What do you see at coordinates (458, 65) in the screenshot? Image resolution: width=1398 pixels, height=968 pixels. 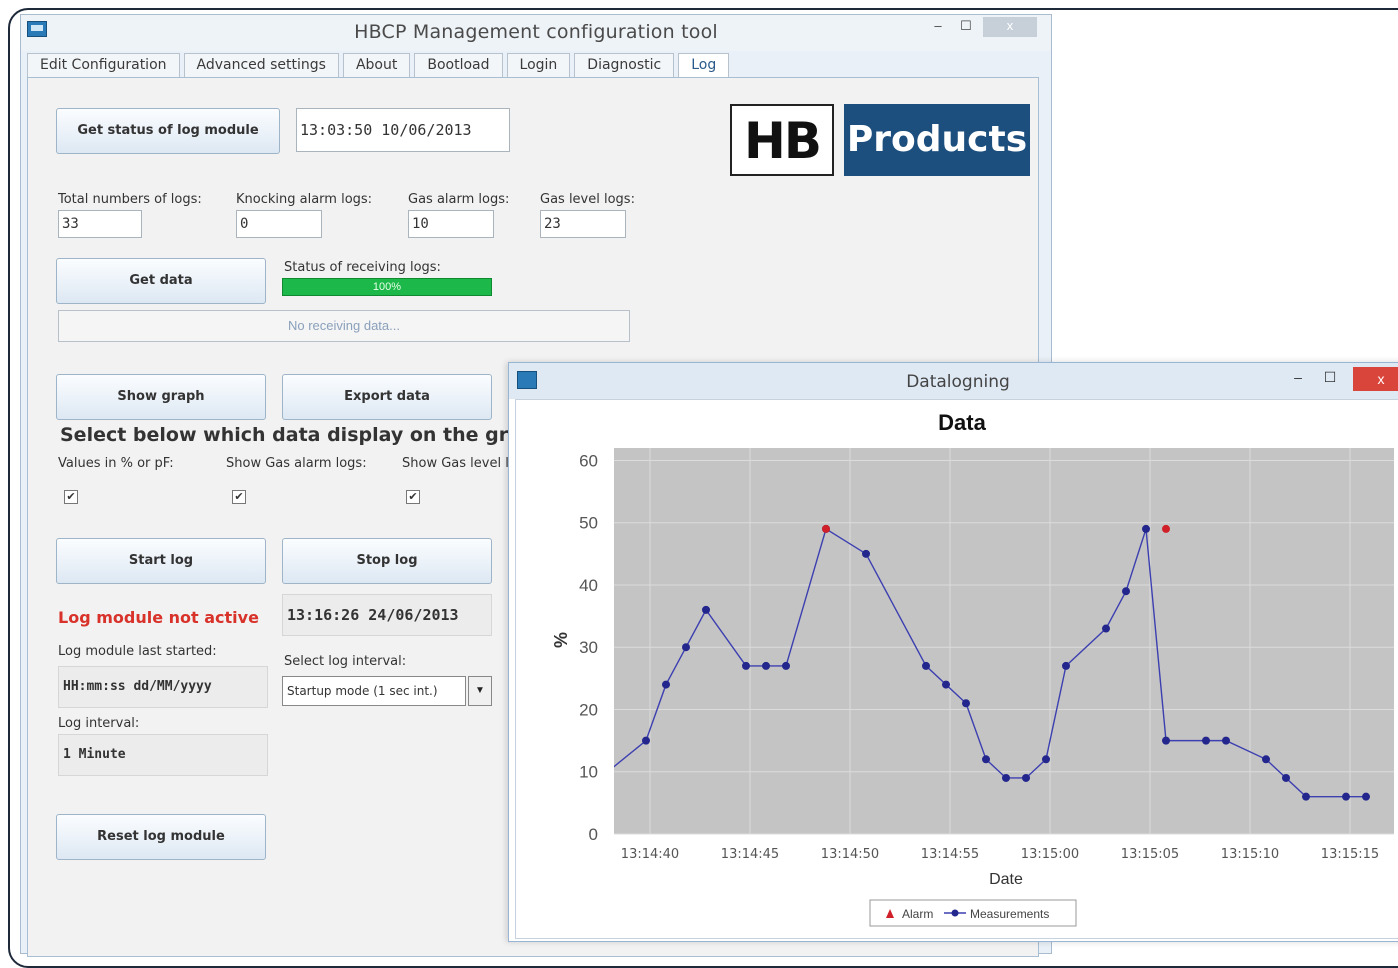 I see `tab-bootload: Bootload` at bounding box center [458, 65].